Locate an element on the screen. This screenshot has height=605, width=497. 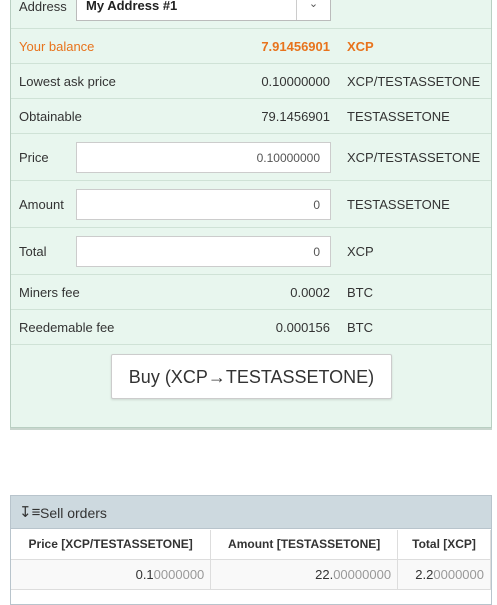
miners-fee-row: Miners fee 0.0002 BTC is located at coordinates (251, 292).